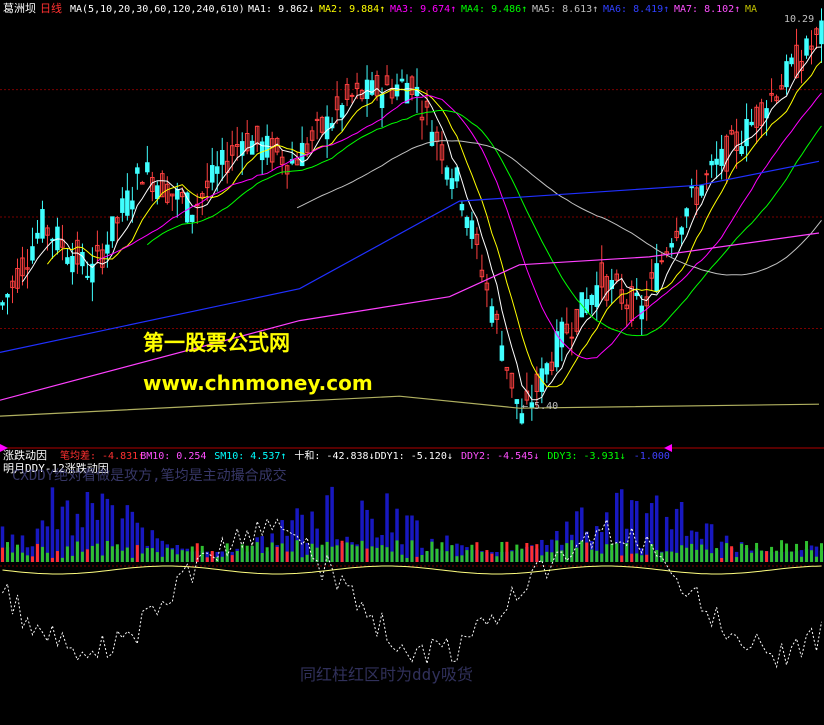 This screenshot has height=725, width=824. I want to click on indicator-legend-item: DDY3: -3.931↓, so click(586, 456).